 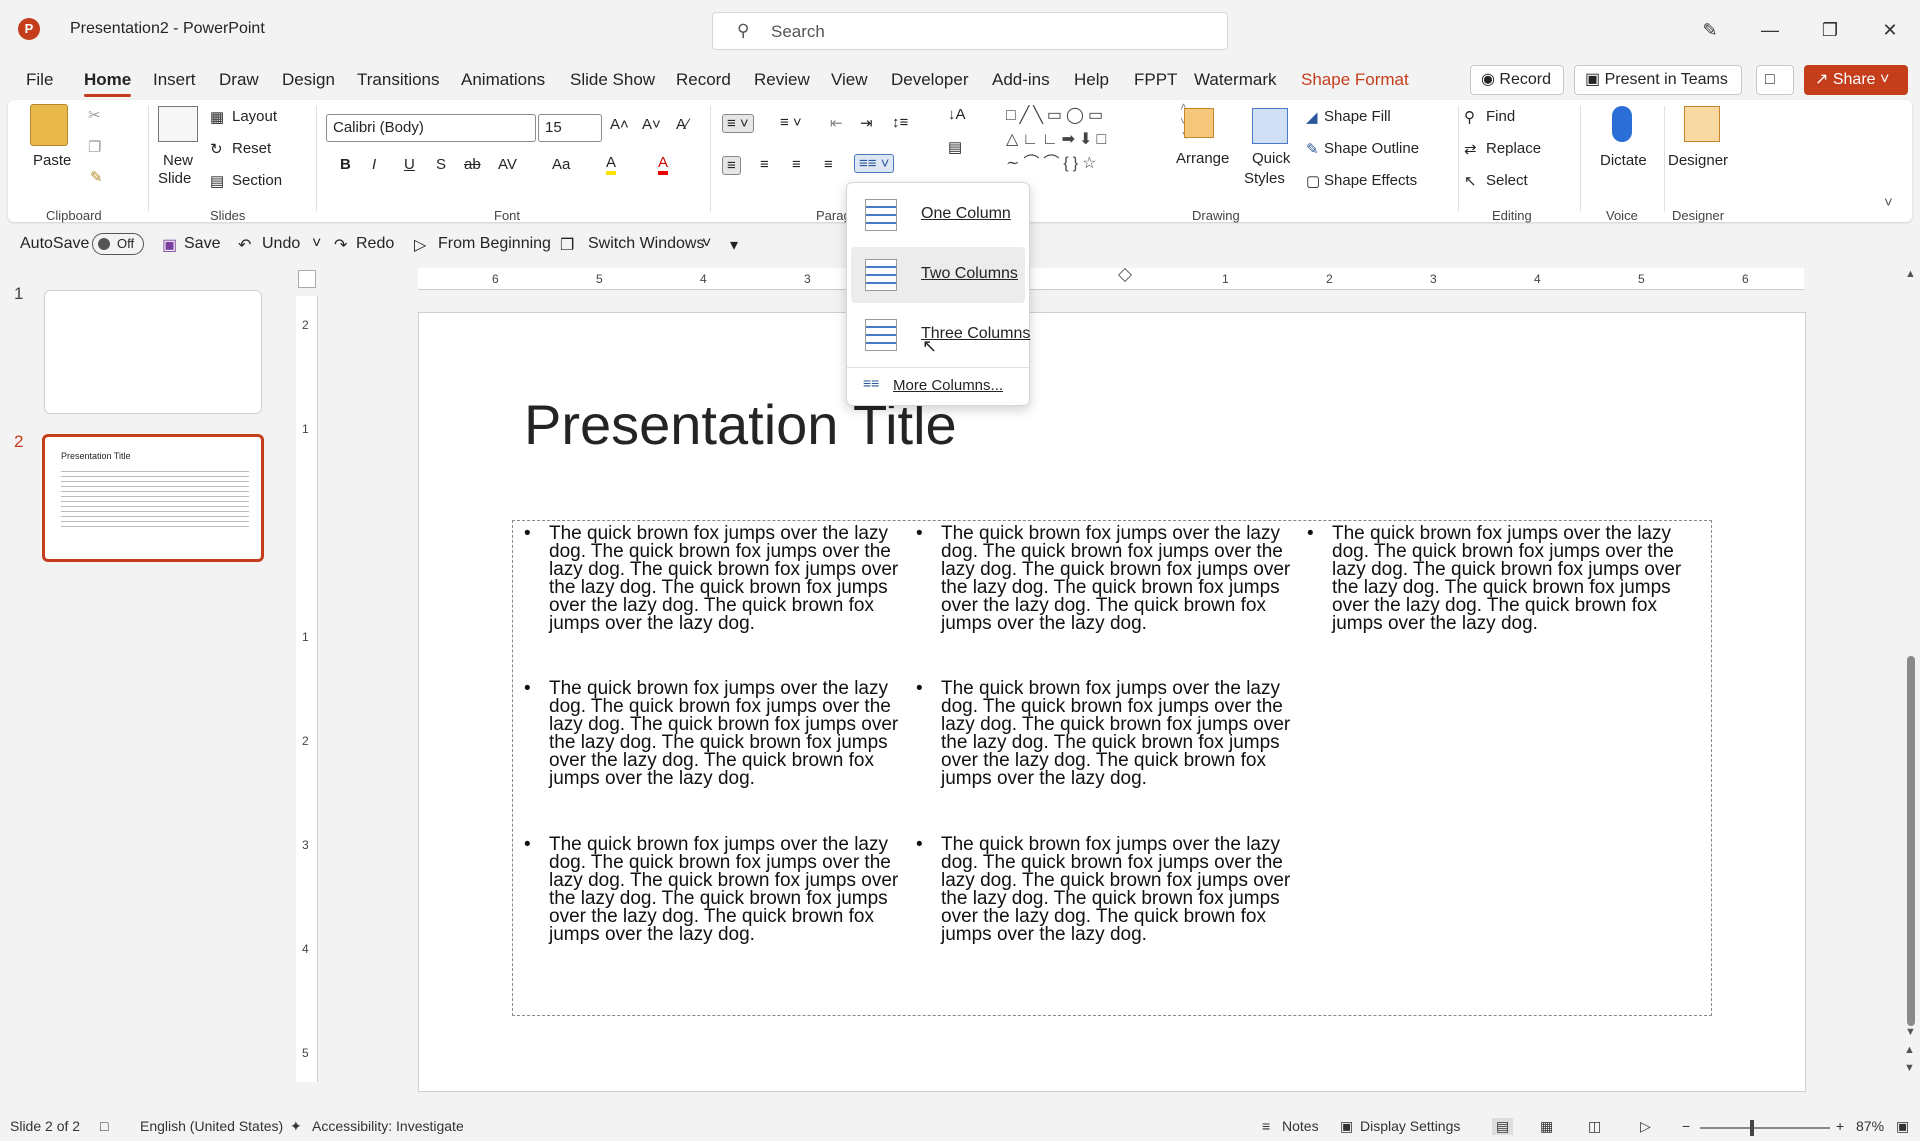 What do you see at coordinates (1911, 841) in the screenshot?
I see `scrollbar-thumb` at bounding box center [1911, 841].